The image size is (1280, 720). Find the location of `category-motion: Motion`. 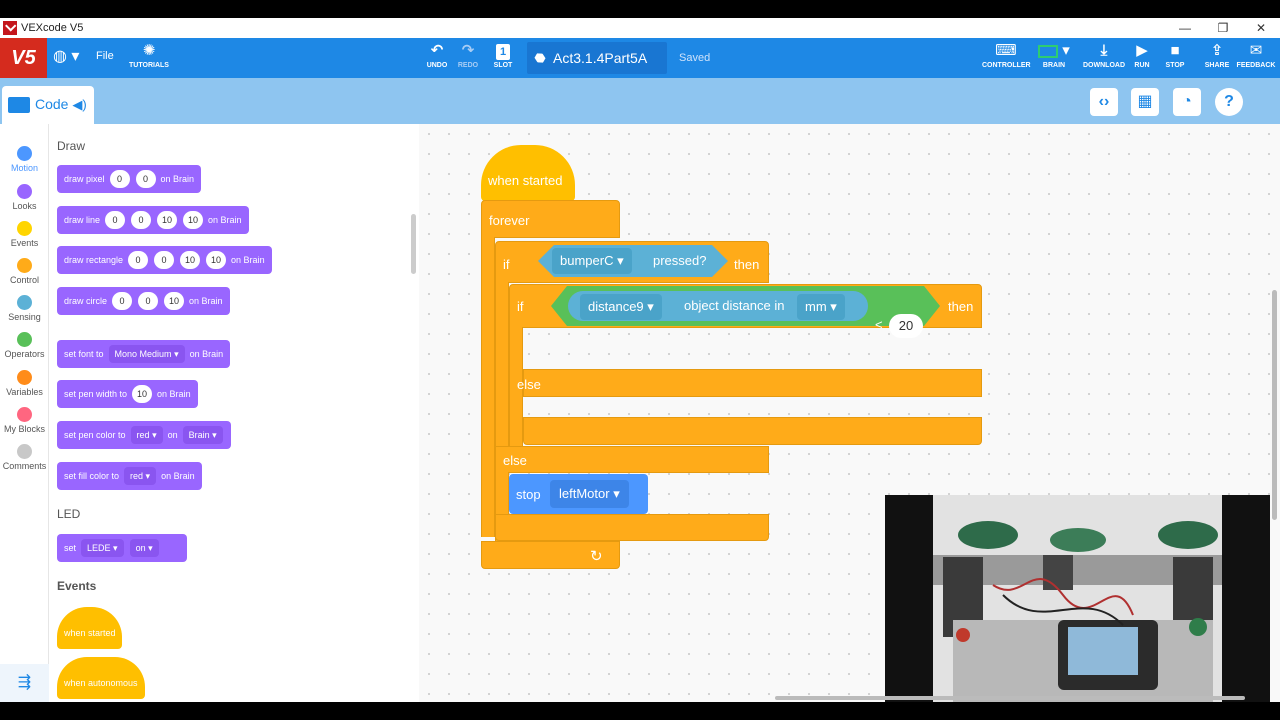

category-motion: Motion is located at coordinates (24, 159).